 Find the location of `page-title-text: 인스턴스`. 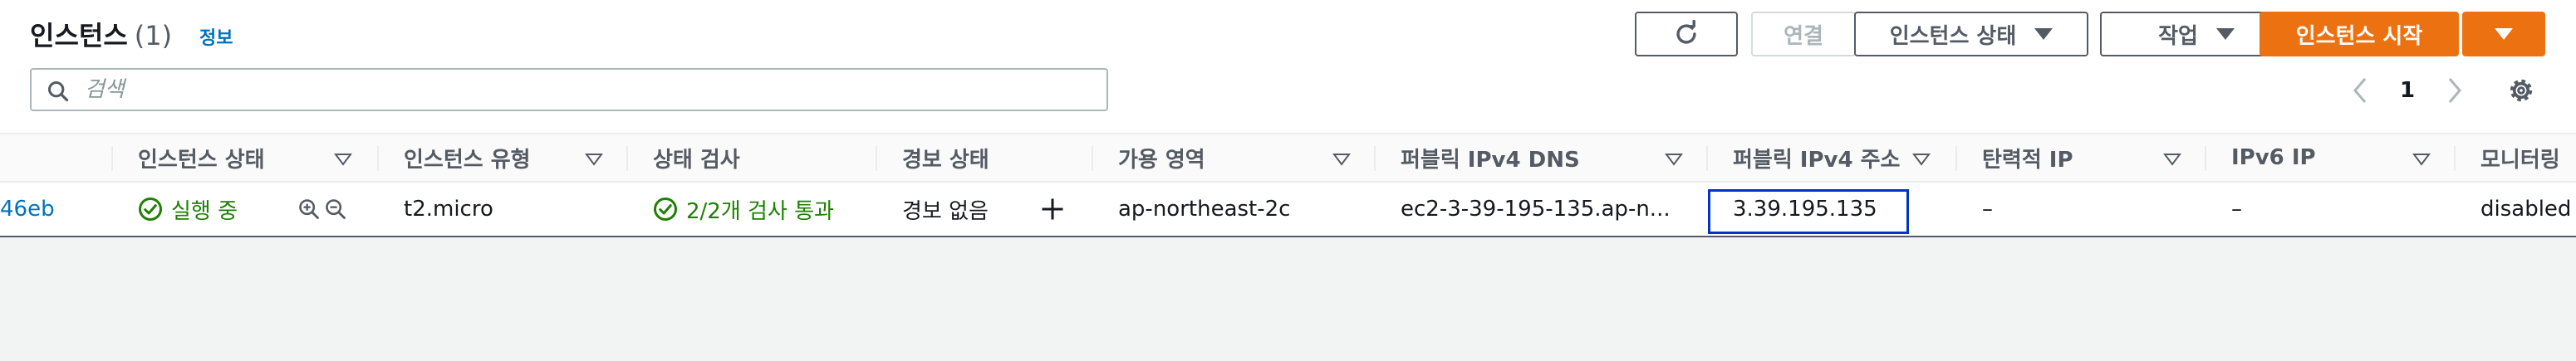

page-title-text: 인스턴스 is located at coordinates (79, 35).